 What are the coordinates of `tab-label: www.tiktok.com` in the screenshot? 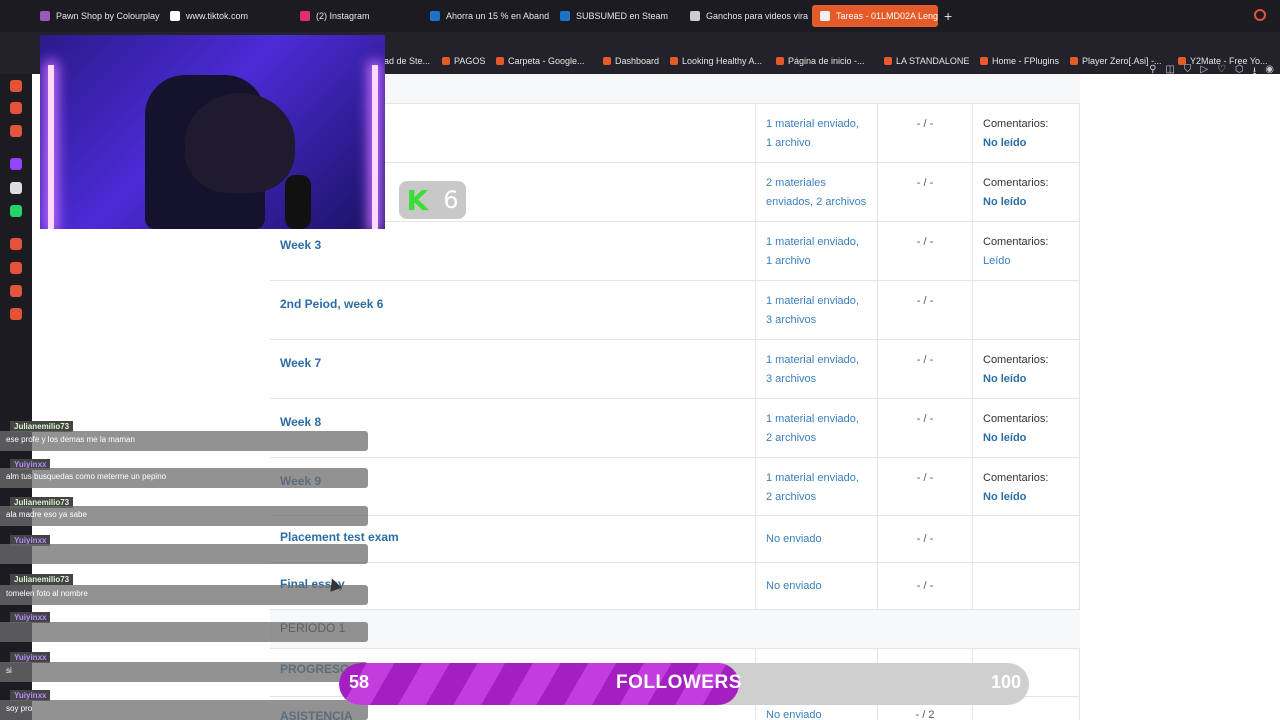 It's located at (217, 16).